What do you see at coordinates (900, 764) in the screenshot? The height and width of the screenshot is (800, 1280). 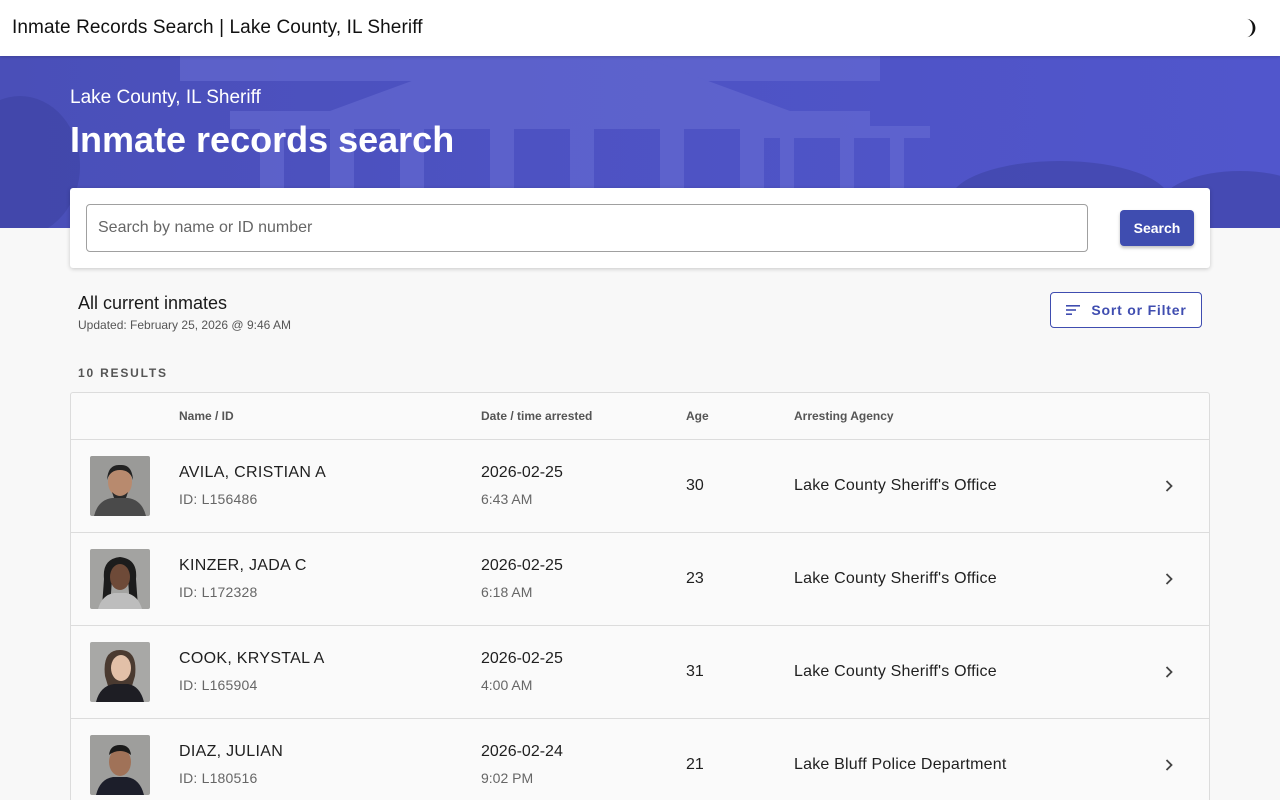 I see `arresting-agency: Lake Bluff Police Department` at bounding box center [900, 764].